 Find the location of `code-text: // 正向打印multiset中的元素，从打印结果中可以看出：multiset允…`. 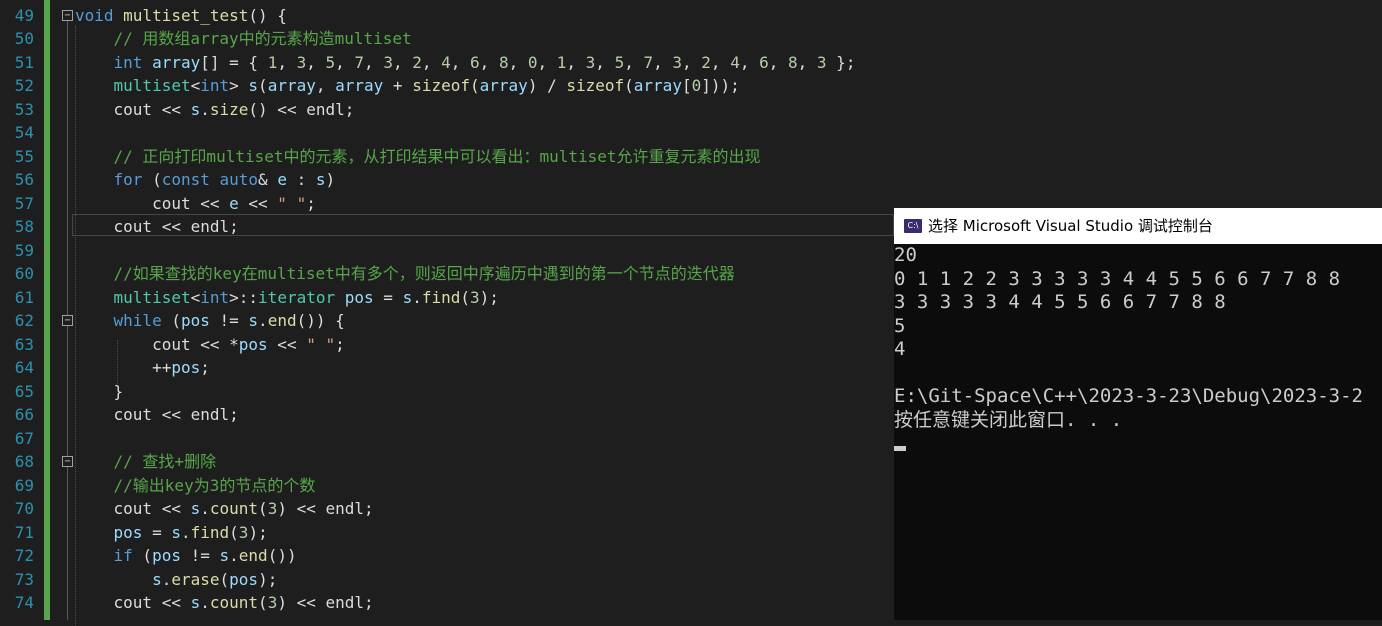

code-text: // 正向打印multiset中的元素，从打印结果中可以看出：multiset允… is located at coordinates (437, 156).